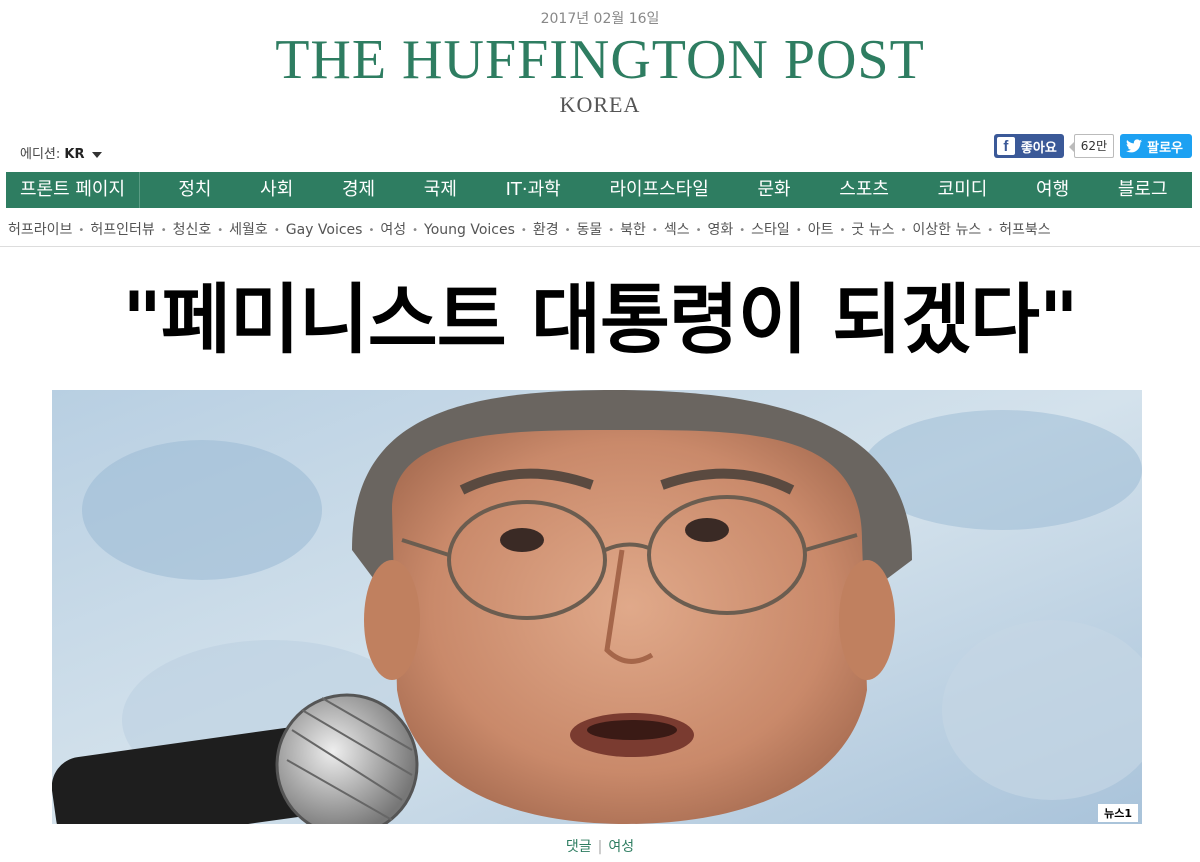 This screenshot has width=1200, height=862. What do you see at coordinates (40, 230) in the screenshot?
I see `subnav-item: 허프라이브` at bounding box center [40, 230].